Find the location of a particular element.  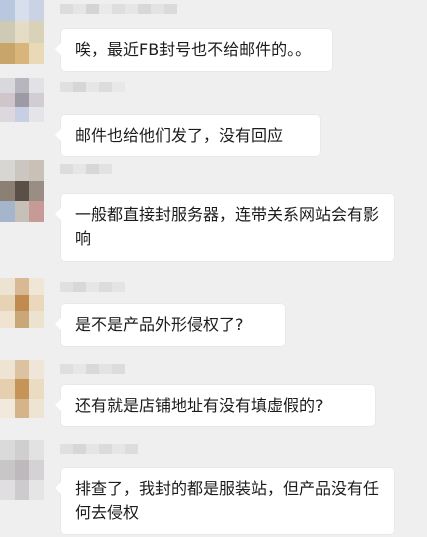

message-text: 还有就是店铺地址有没有填虚假的? is located at coordinates (199, 405).